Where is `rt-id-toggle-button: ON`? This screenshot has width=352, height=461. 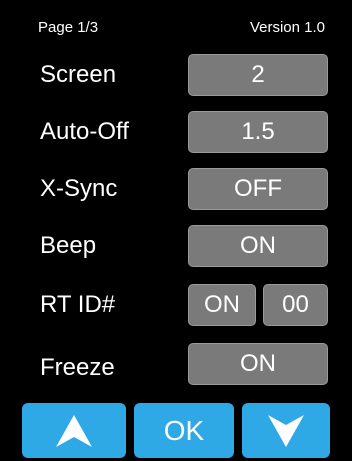 rt-id-toggle-button: ON is located at coordinates (222, 305).